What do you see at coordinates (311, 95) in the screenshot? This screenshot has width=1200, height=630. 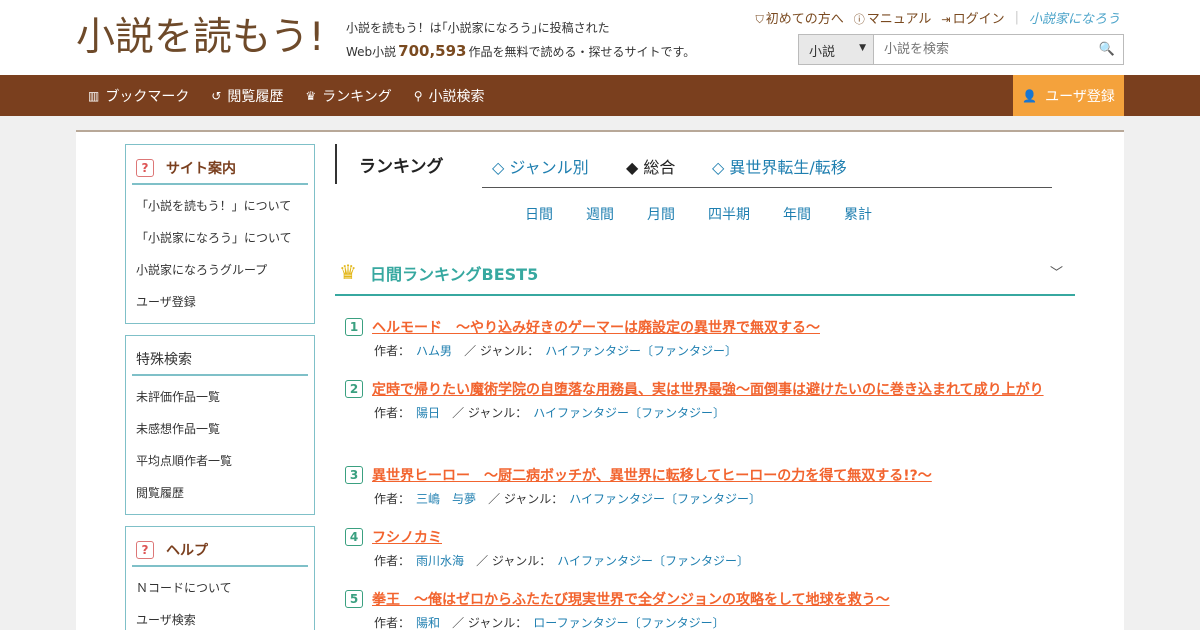 I see `crown-icon: ♛` at bounding box center [311, 95].